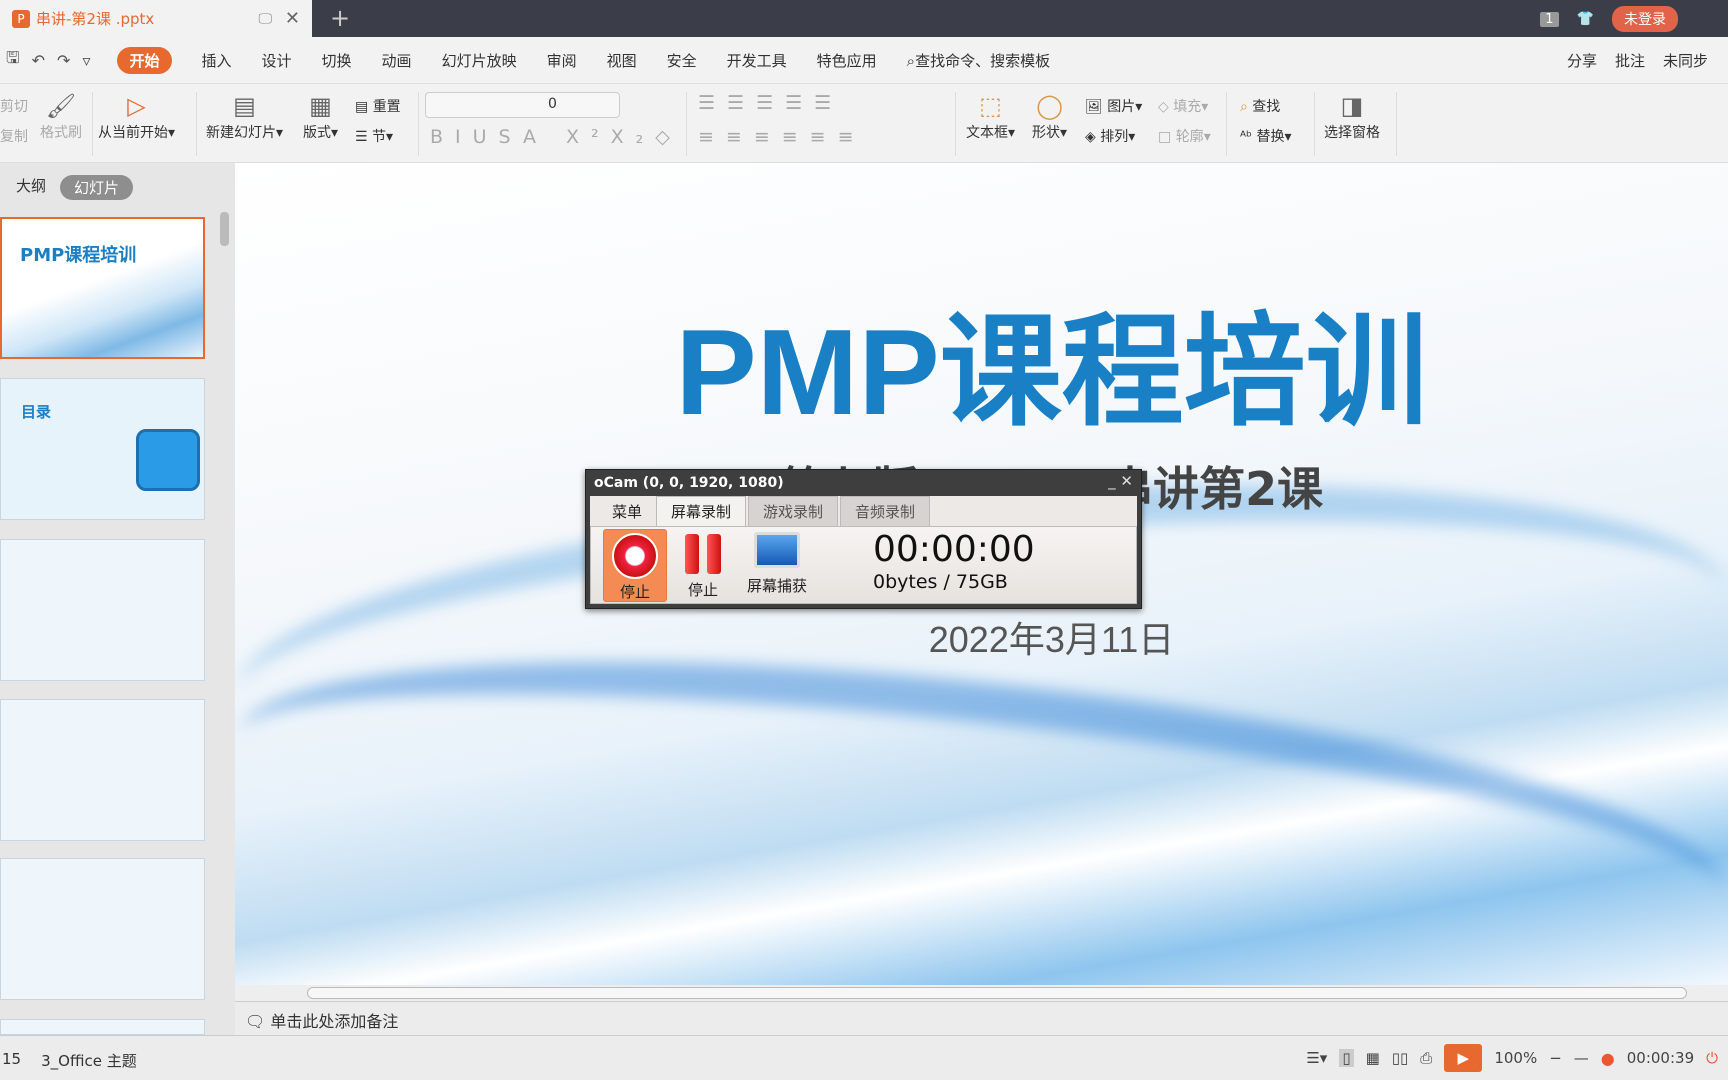 This screenshot has height=1080, width=1728. What do you see at coordinates (1184, 122) in the screenshot?
I see `fill-button: ◇ 填充▾ □ 轮廓▾` at bounding box center [1184, 122].